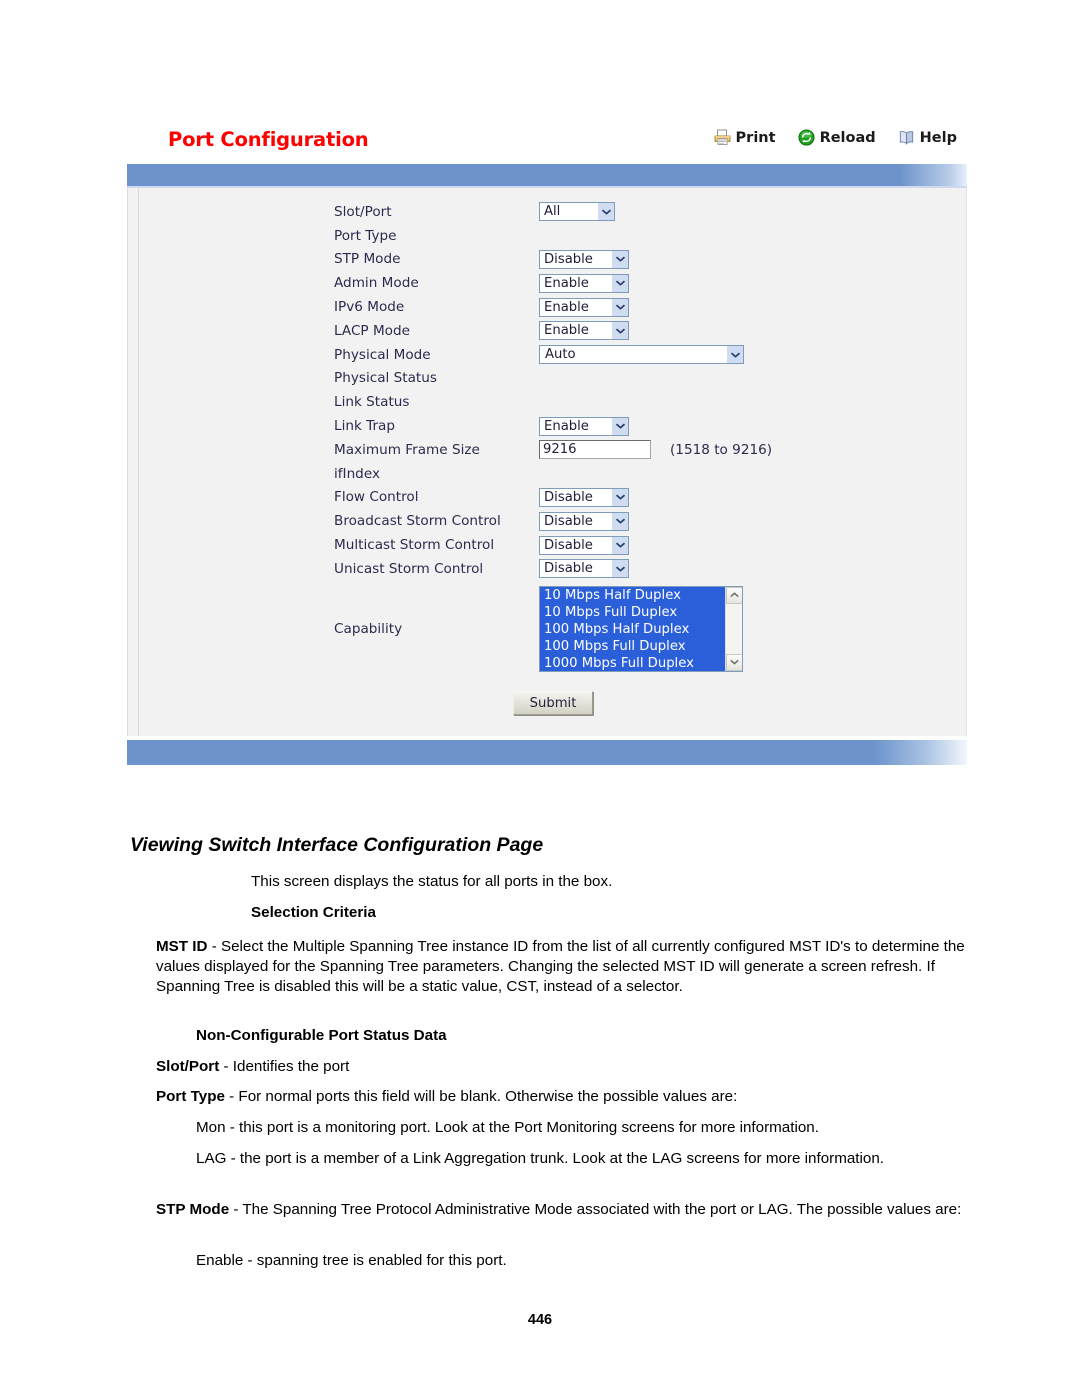  What do you see at coordinates (644, 307) in the screenshot?
I see `form-row-ipv6-mode: IPv6 Mode Enable` at bounding box center [644, 307].